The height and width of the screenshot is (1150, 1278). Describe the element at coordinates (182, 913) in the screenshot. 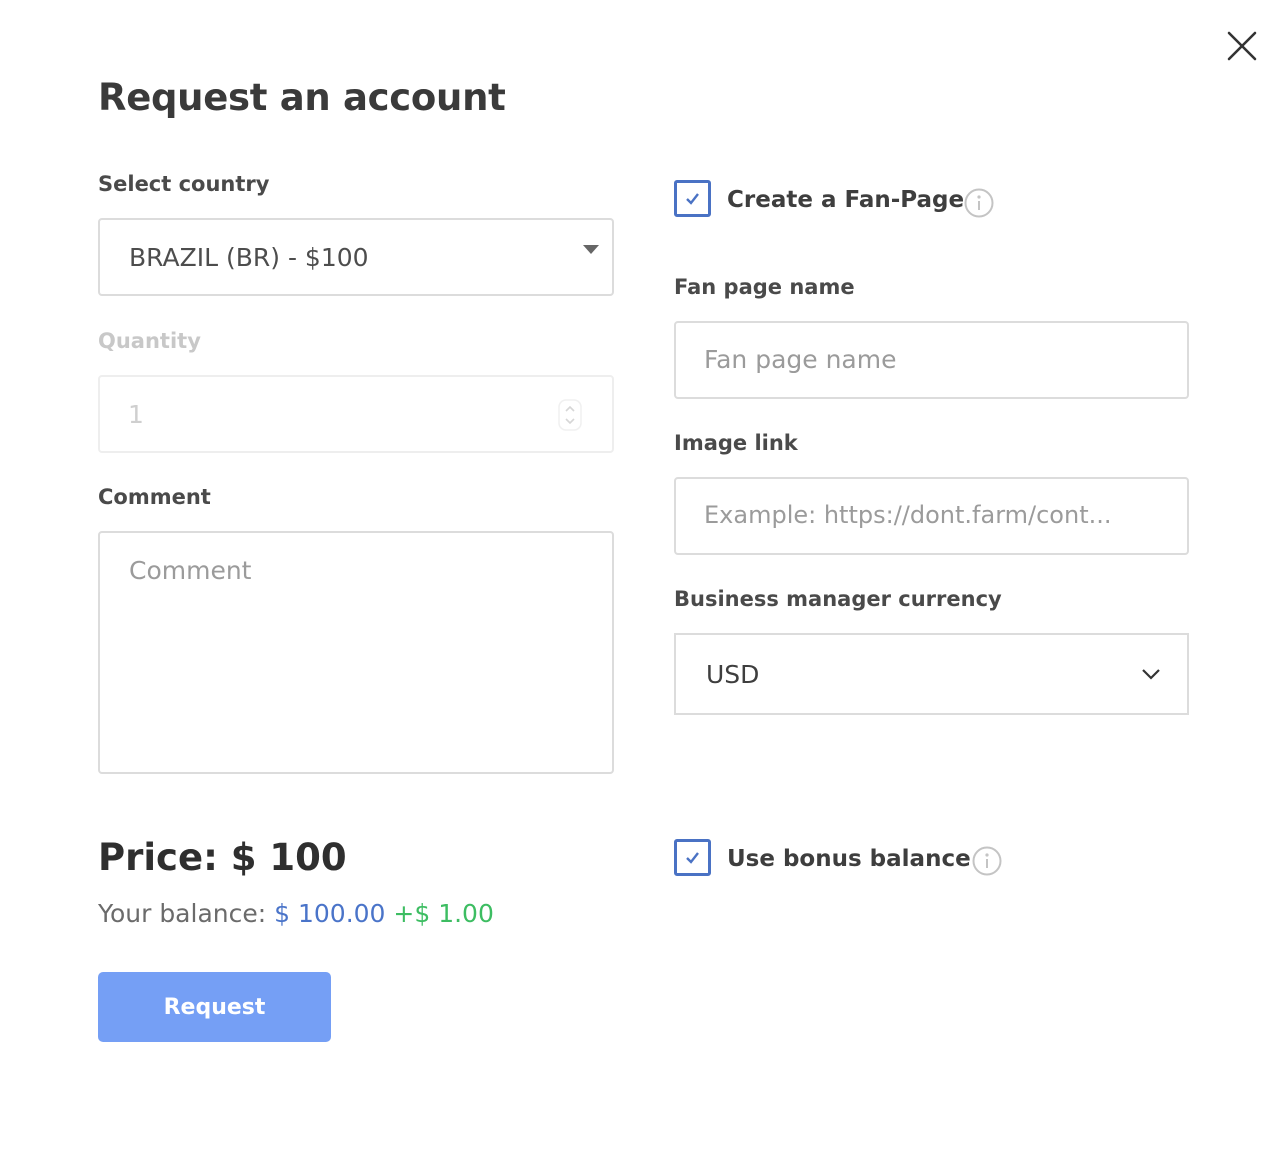

I see `balance-label: Your balance:` at that location.